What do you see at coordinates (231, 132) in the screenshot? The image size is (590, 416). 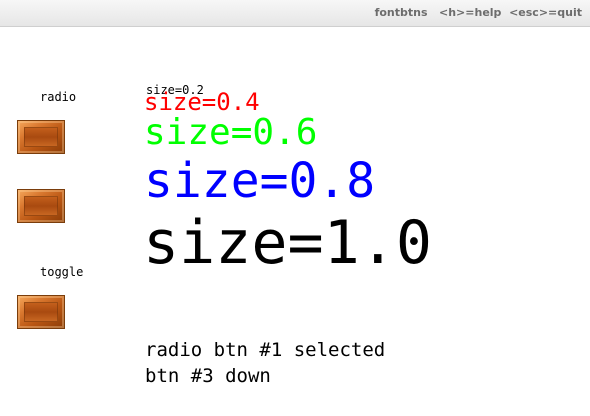 I see `size-sample-0-6: size=0.6` at bounding box center [231, 132].